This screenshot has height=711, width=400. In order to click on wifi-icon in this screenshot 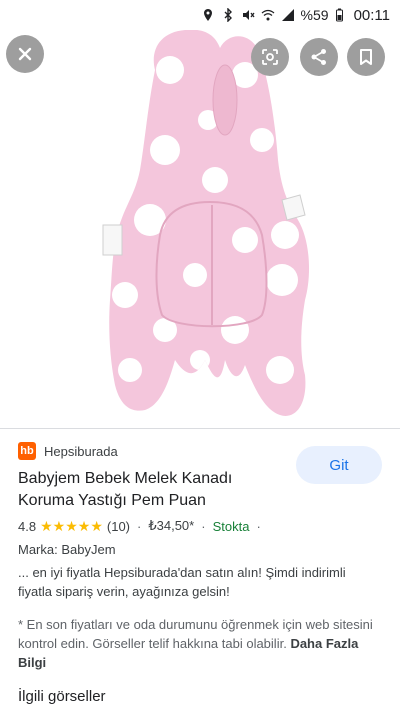, I will do `click(268, 15)`.